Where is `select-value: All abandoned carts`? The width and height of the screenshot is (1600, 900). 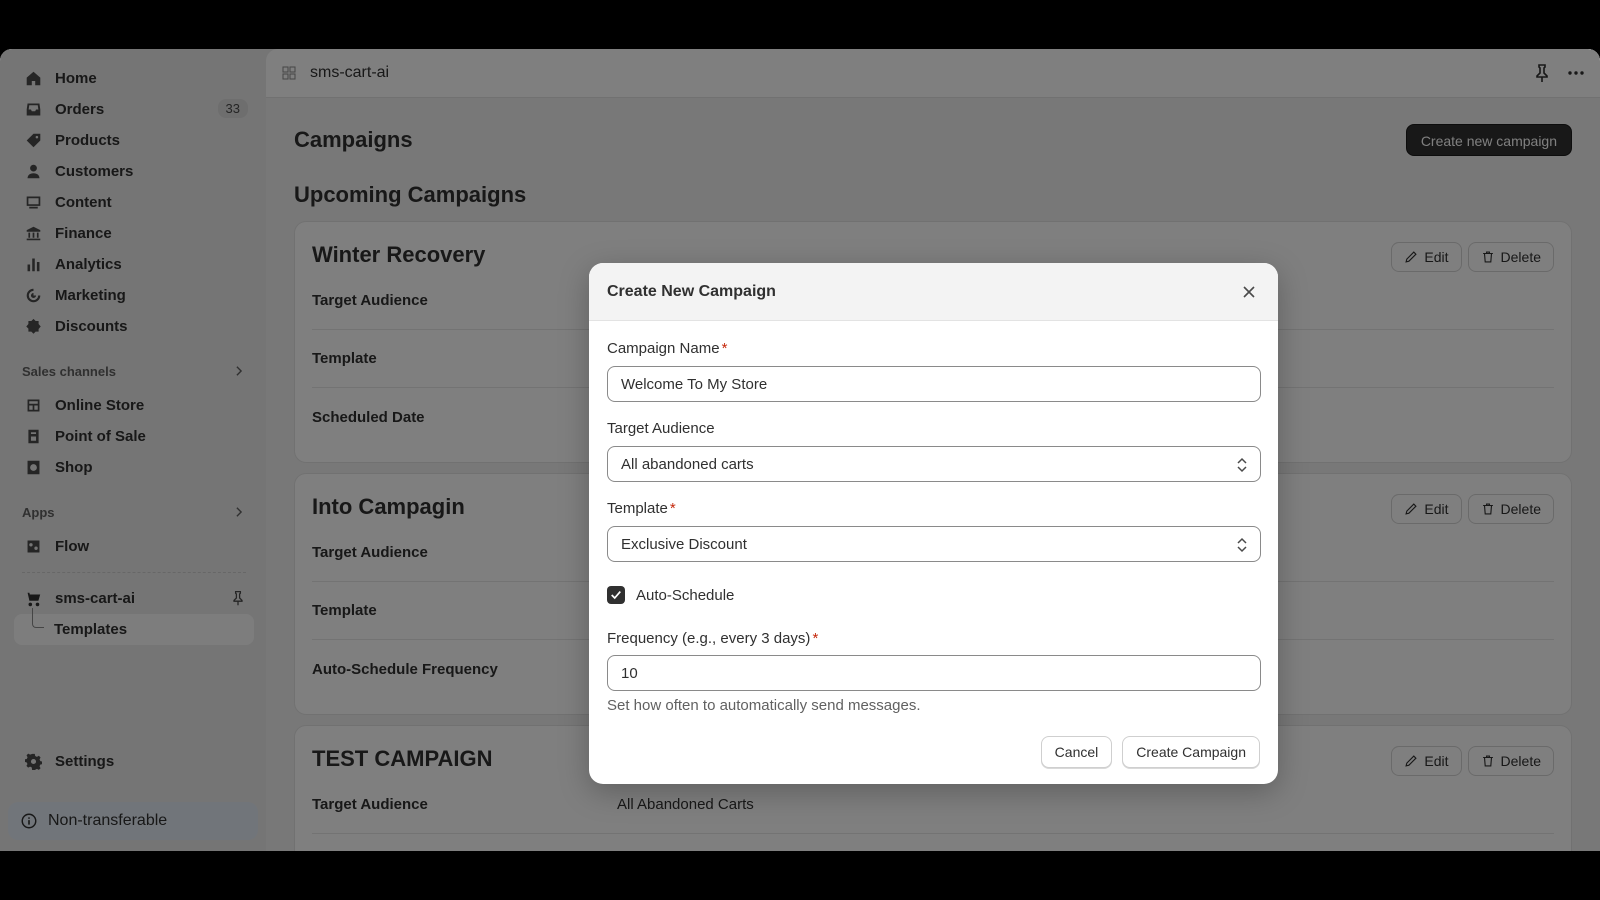 select-value: All abandoned carts is located at coordinates (687, 464).